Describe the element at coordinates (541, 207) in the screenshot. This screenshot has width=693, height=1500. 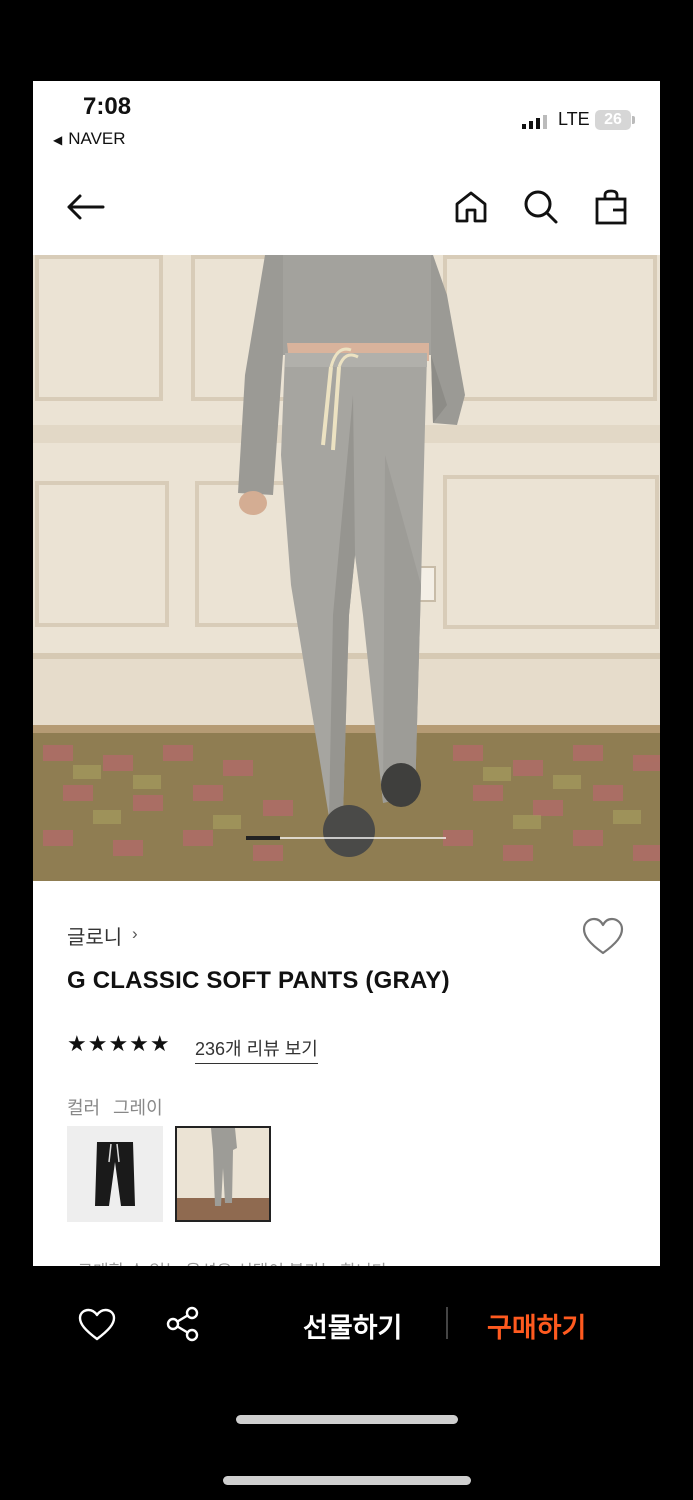
I see `search-icon` at that location.